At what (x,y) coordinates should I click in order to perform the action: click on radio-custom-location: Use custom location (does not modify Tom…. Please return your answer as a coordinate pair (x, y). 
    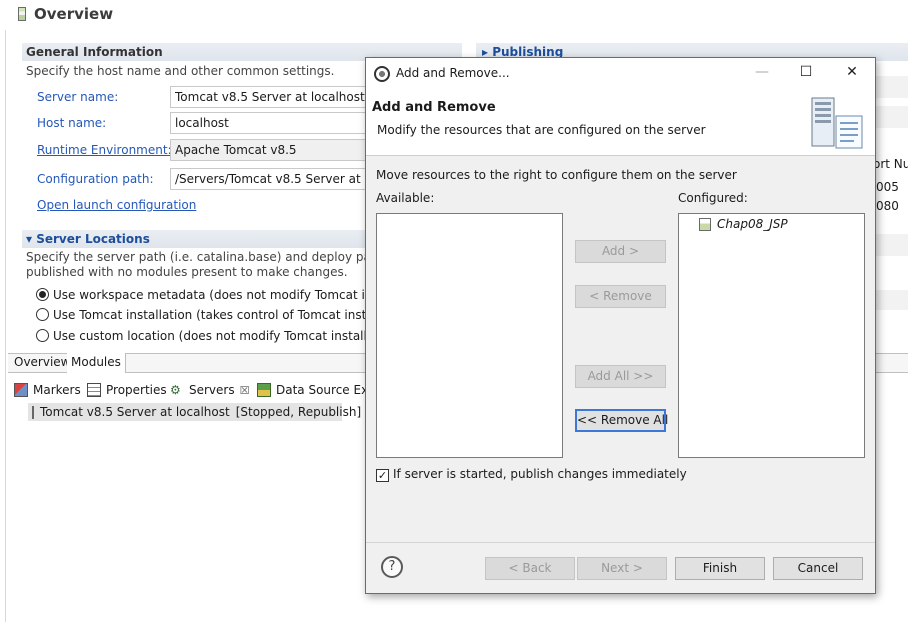
    Looking at the image, I should click on (216, 336).